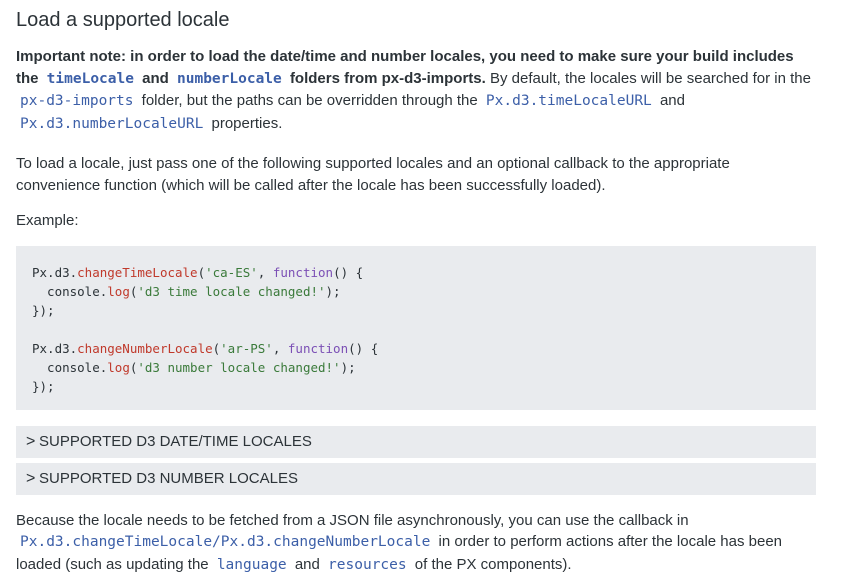  I want to click on example-label: Example:, so click(47, 220).